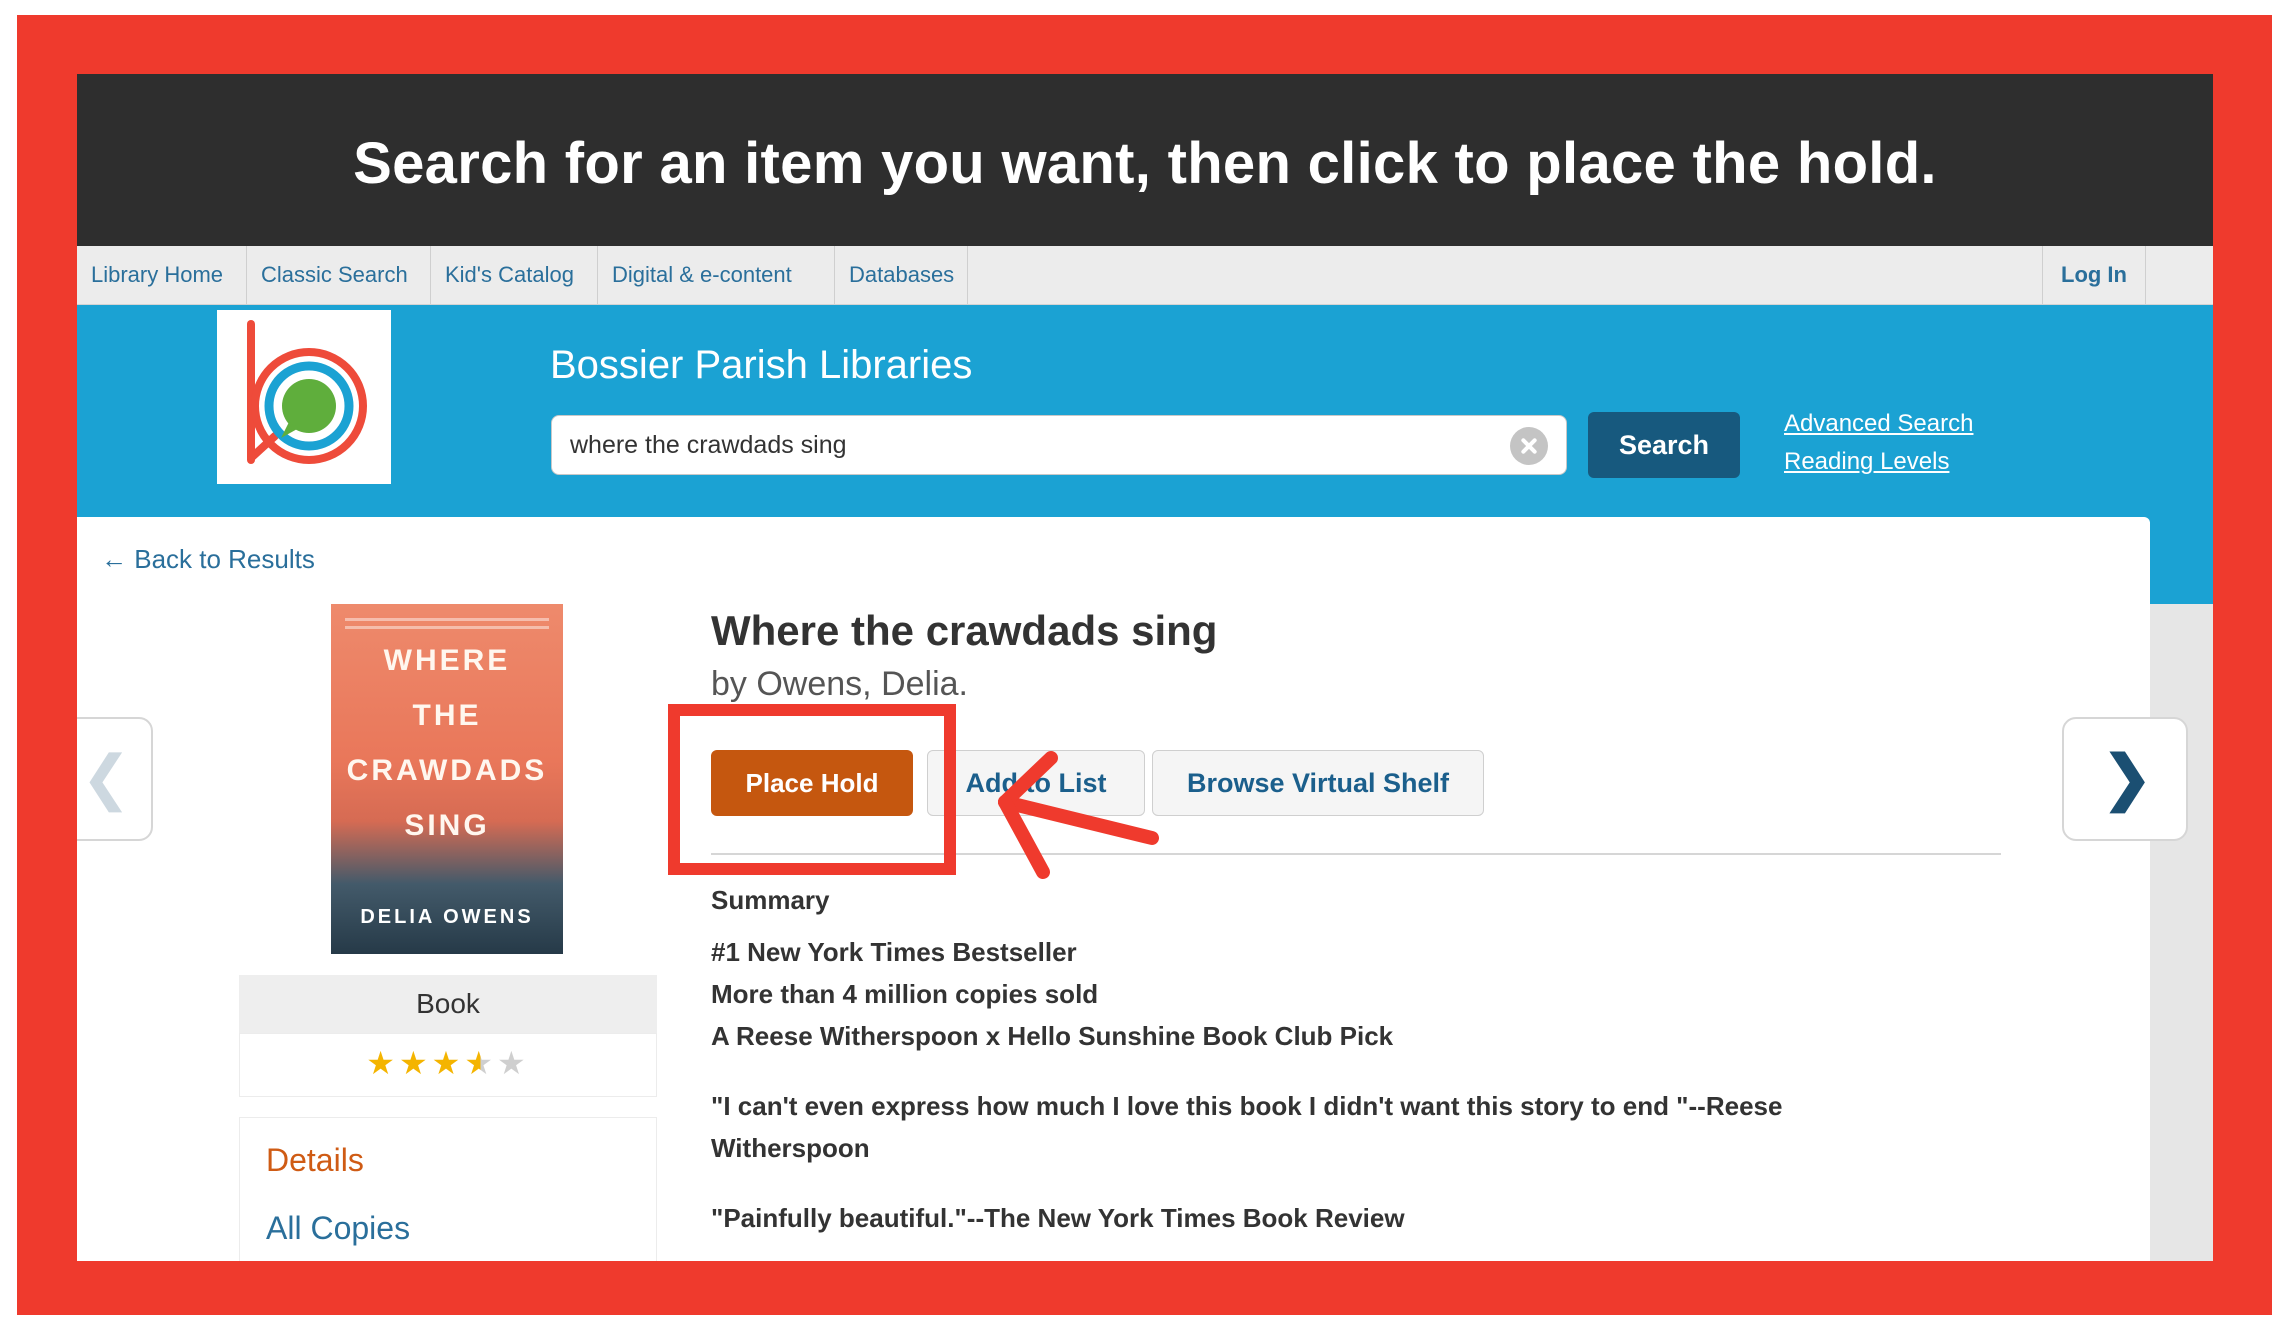  I want to click on rating-box: ★★★★★, so click(448, 1065).